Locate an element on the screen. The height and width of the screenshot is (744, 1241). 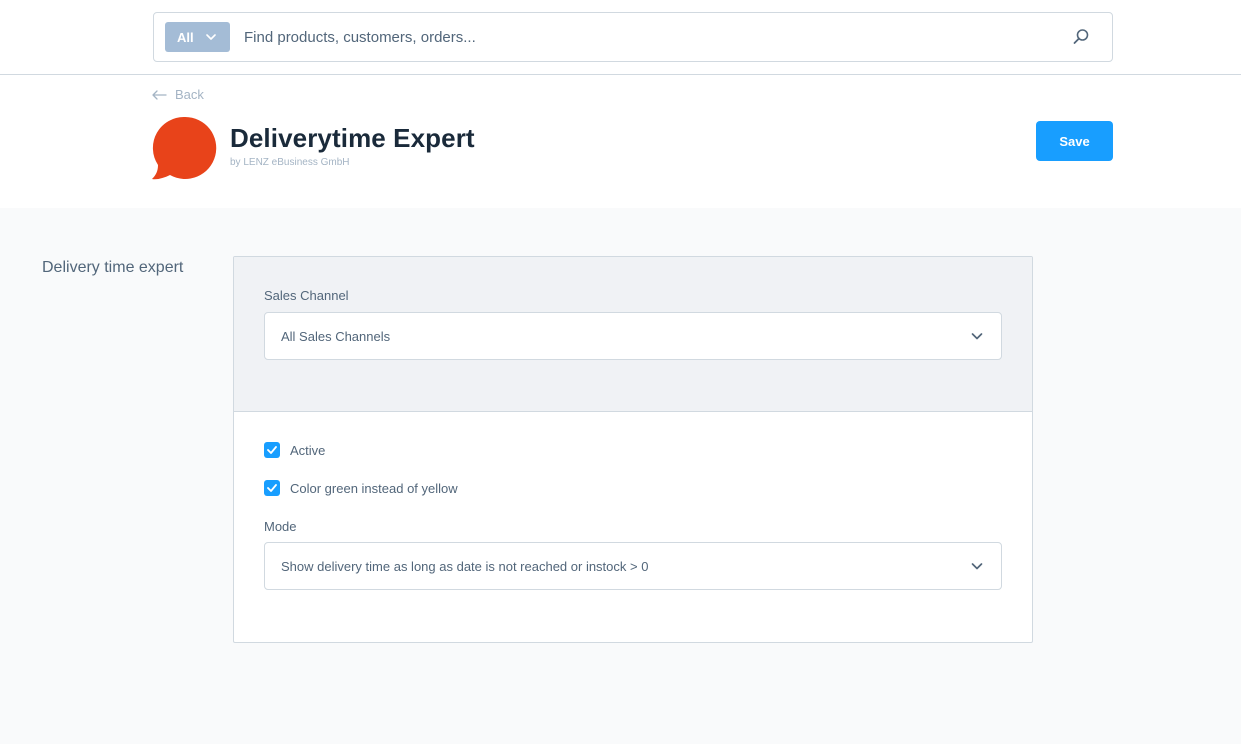
back-link: Back is located at coordinates (178, 94).